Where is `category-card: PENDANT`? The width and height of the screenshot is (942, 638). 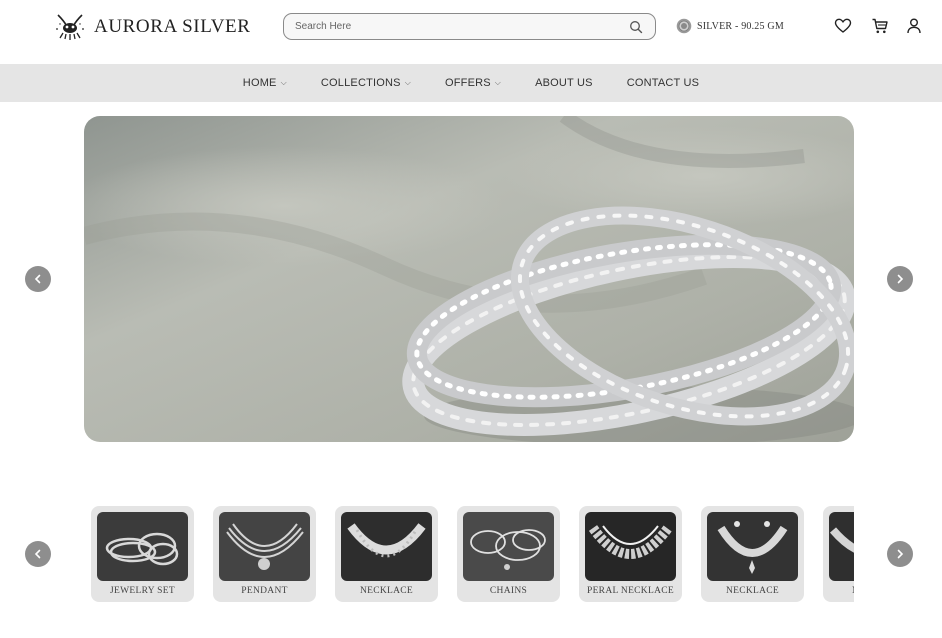 category-card: PENDANT is located at coordinates (264, 554).